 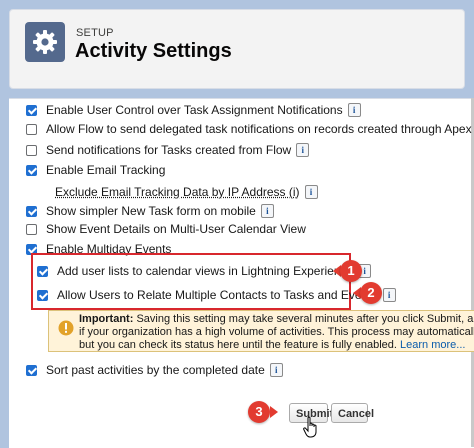 I want to click on gear-icon, so click(x=45, y=42).